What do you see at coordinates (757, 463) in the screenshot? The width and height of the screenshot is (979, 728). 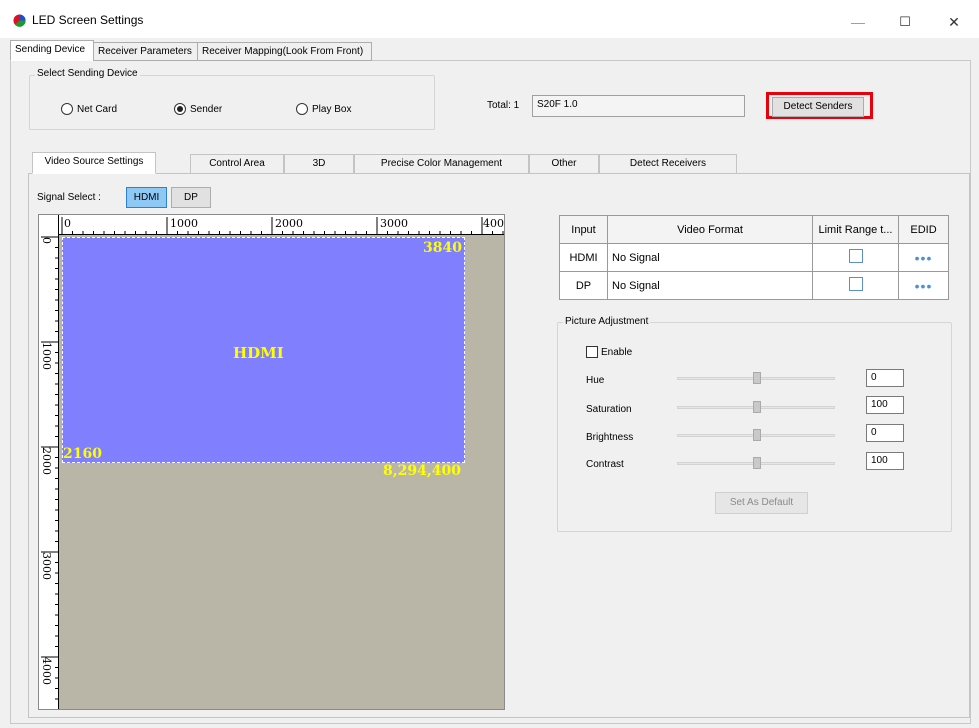 I see `contrast-slider-thumb` at bounding box center [757, 463].